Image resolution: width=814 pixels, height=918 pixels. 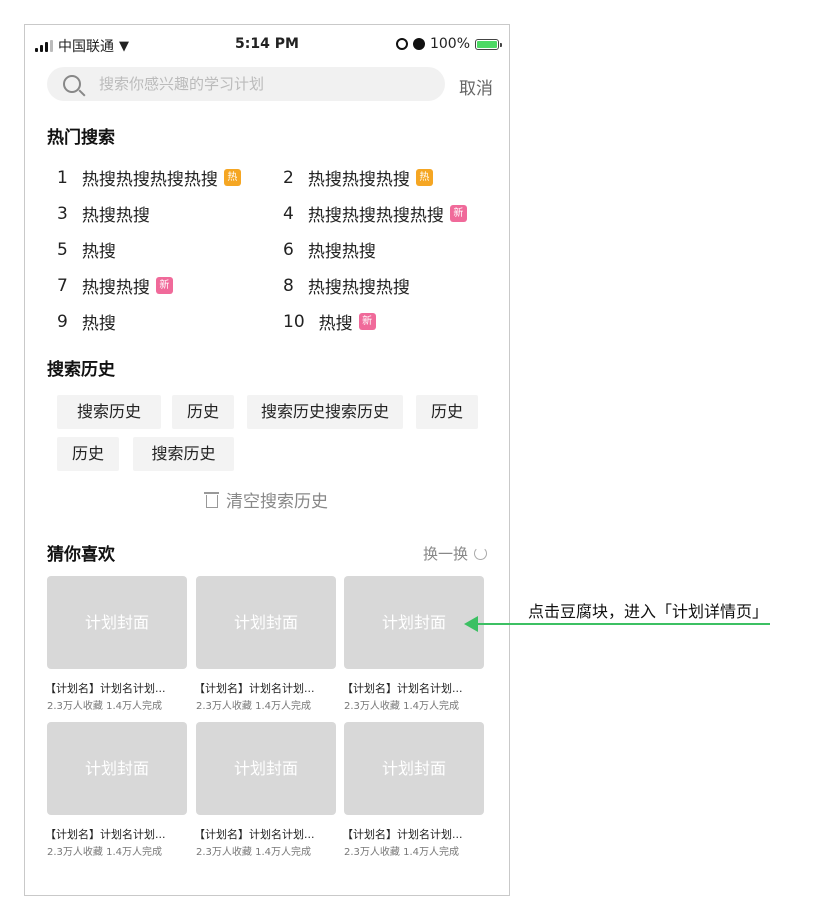 I want to click on hot-search-rank: 5, so click(x=62, y=249).